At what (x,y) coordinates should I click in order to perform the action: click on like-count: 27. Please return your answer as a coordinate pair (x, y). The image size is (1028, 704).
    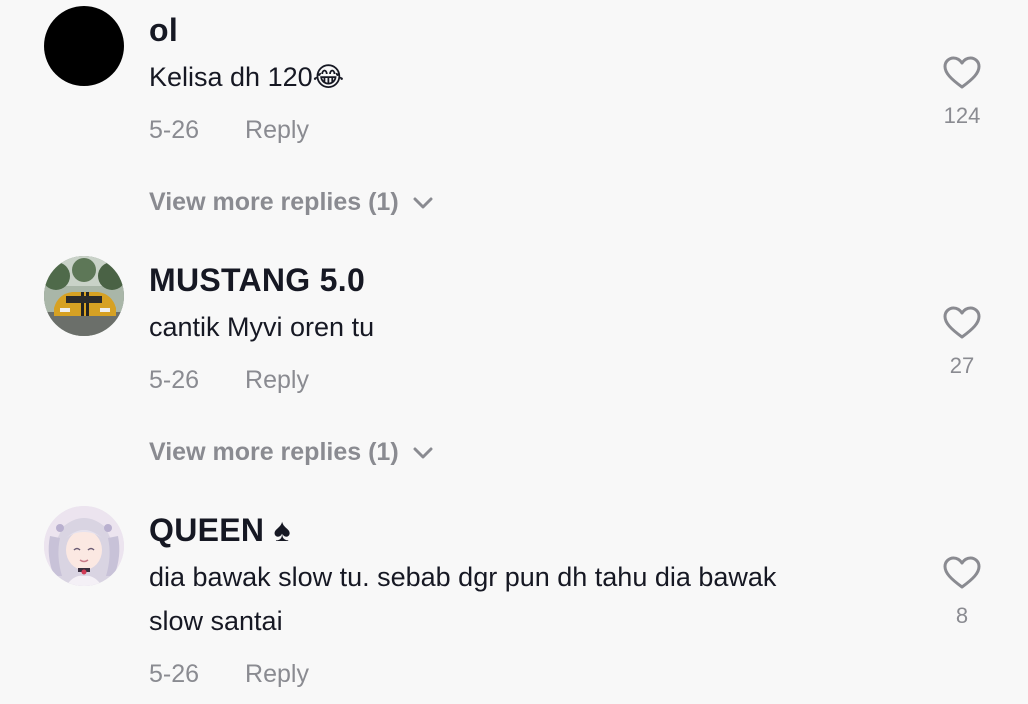
    Looking at the image, I should click on (962, 365).